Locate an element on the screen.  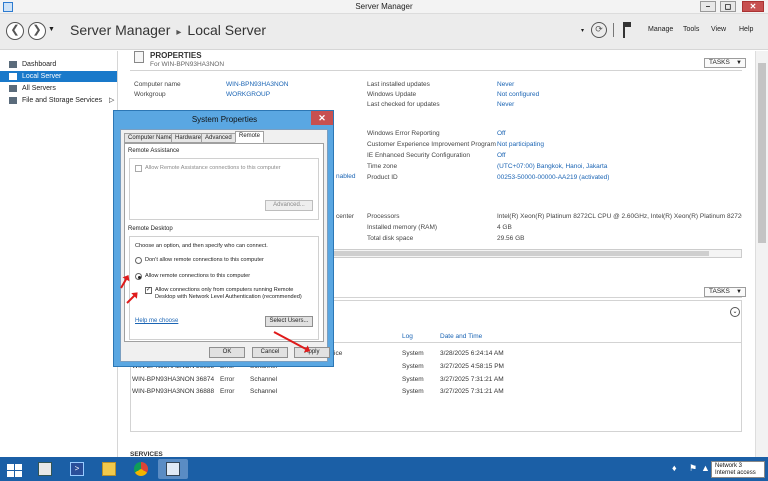
start-button is located at coordinates (15, 469).